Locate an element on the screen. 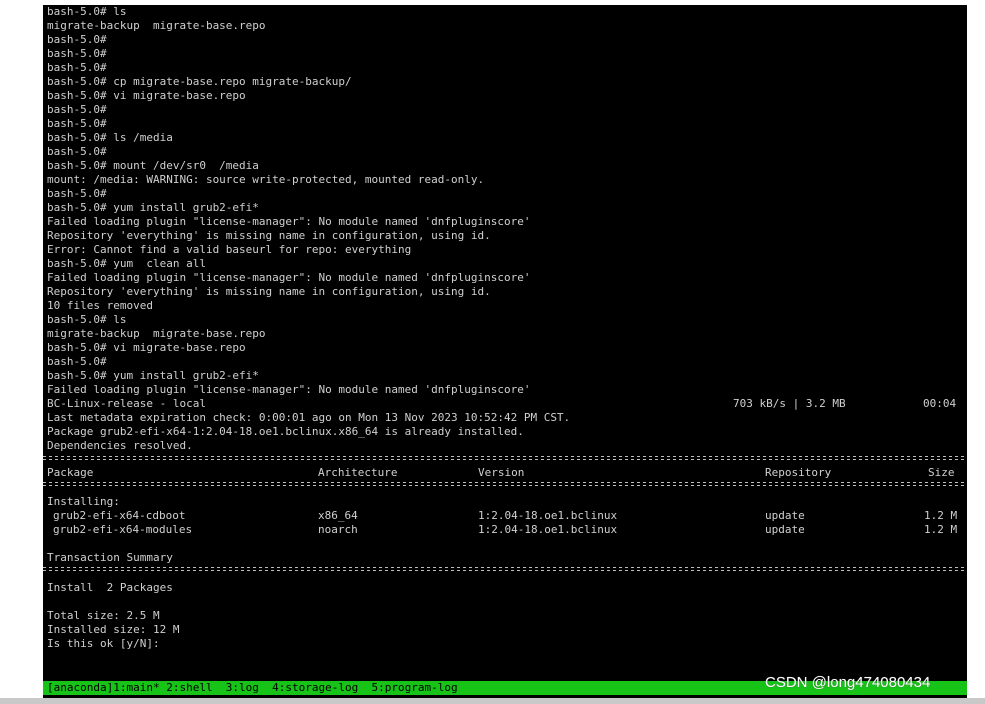  download-speed: 703 kB/s | 3.2 MB is located at coordinates (789, 403).